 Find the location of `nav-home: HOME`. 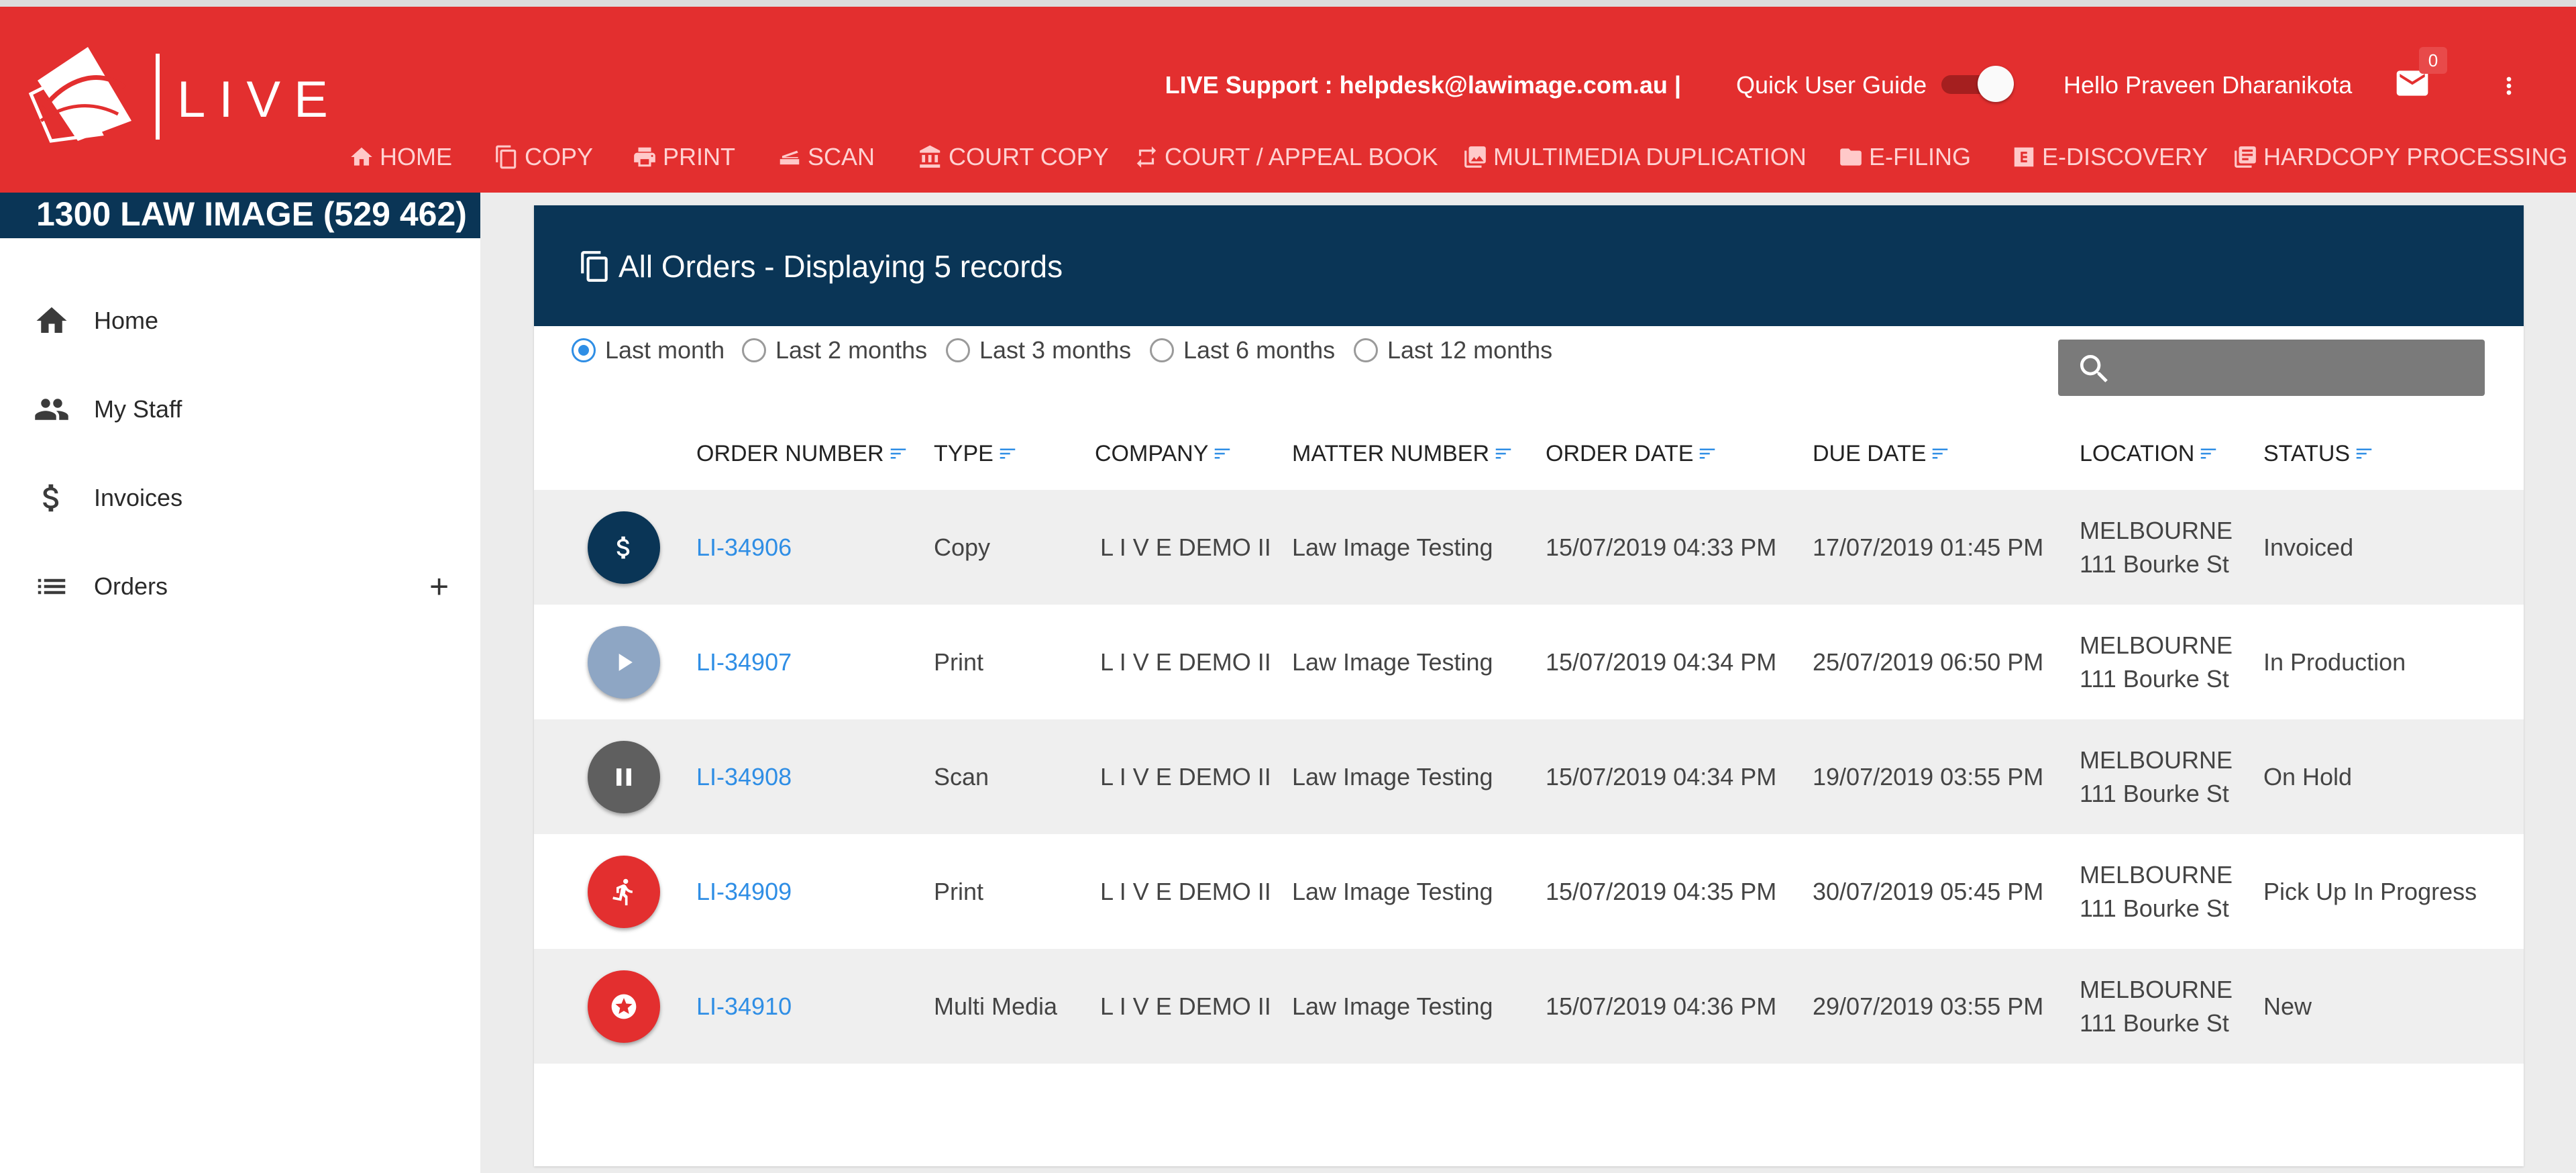

nav-home: HOME is located at coordinates (400, 157).